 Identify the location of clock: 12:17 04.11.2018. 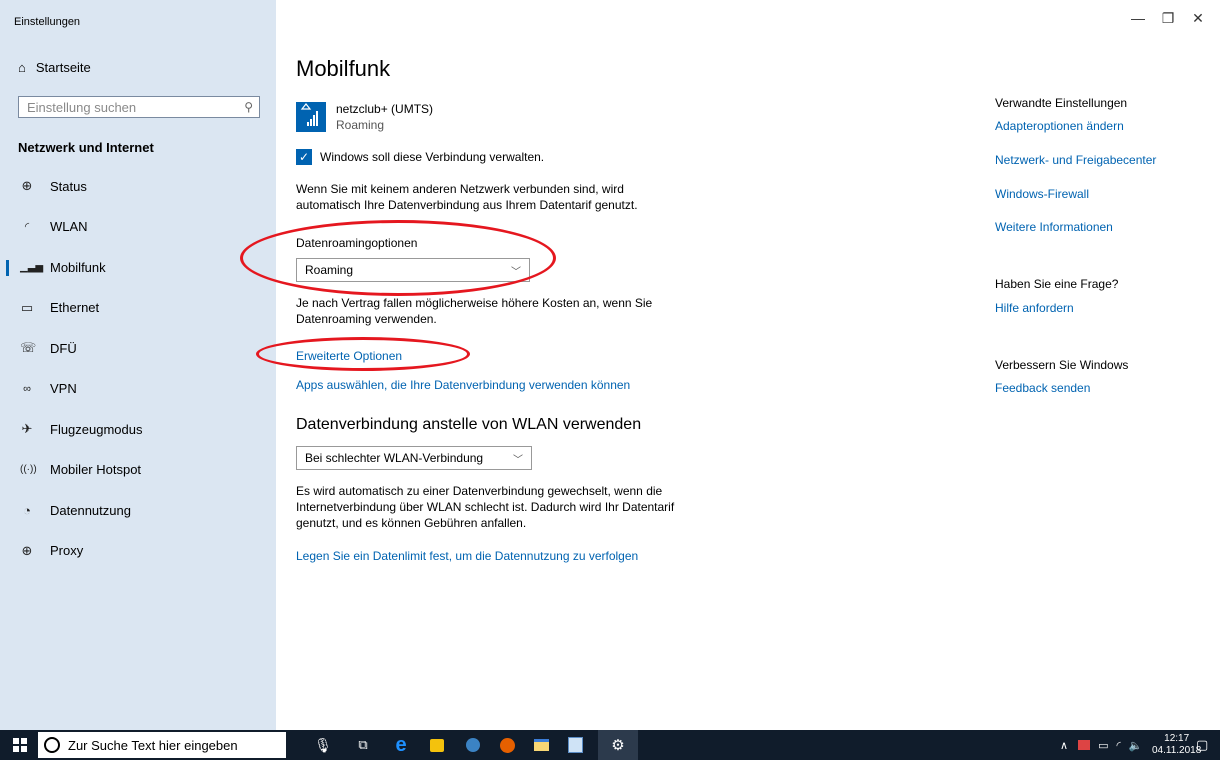
(1176, 745).